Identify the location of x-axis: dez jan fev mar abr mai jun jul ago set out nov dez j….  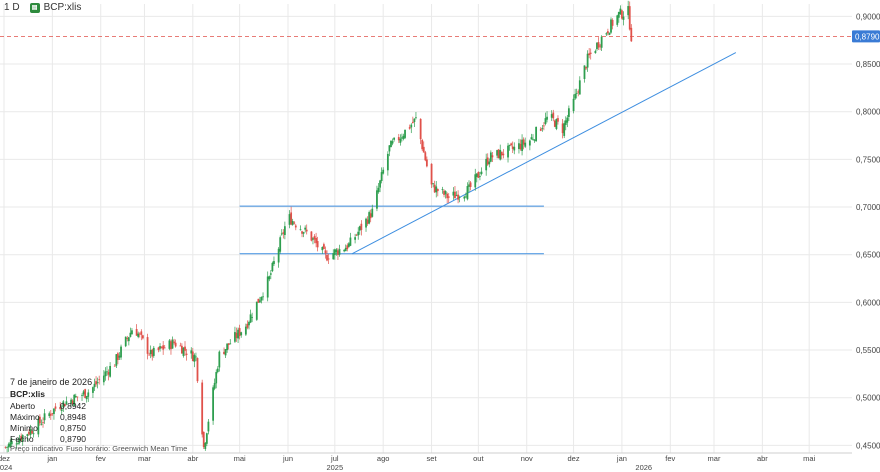
(408, 463).